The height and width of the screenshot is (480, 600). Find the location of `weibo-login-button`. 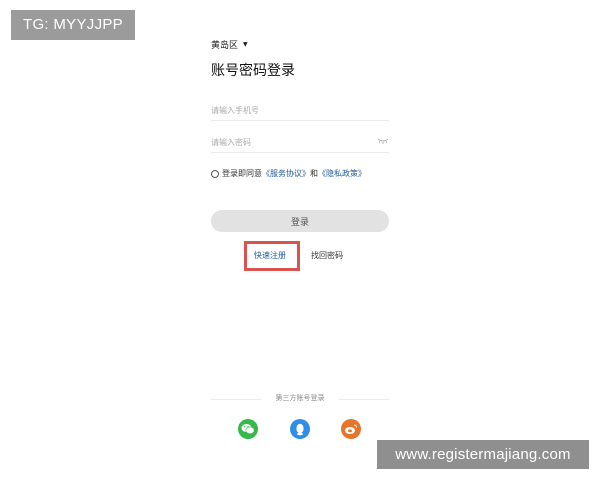

weibo-login-button is located at coordinates (351, 429).